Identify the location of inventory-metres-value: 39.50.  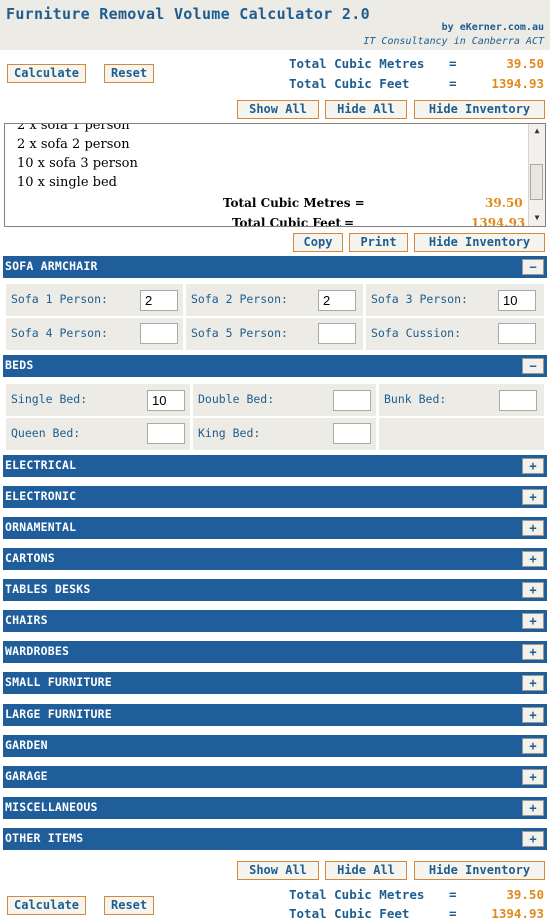
(504, 203).